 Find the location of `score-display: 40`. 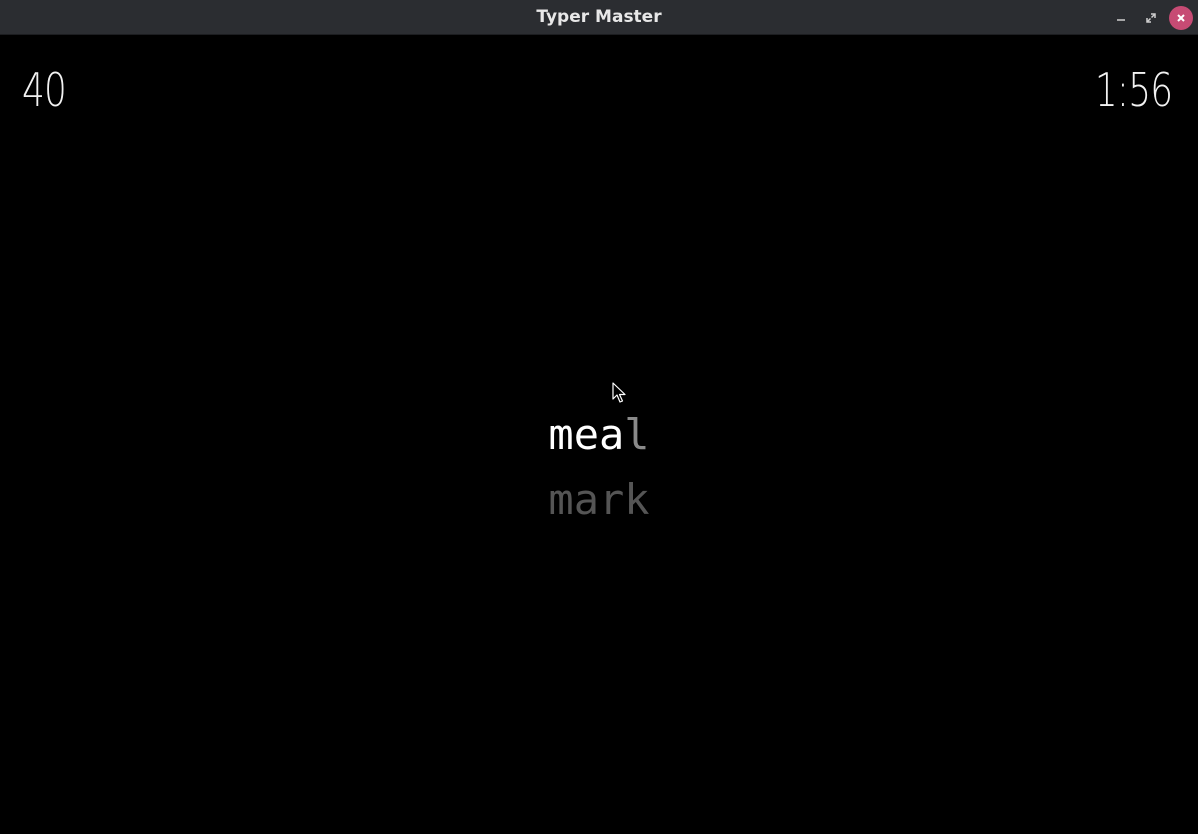

score-display: 40 is located at coordinates (44, 90).